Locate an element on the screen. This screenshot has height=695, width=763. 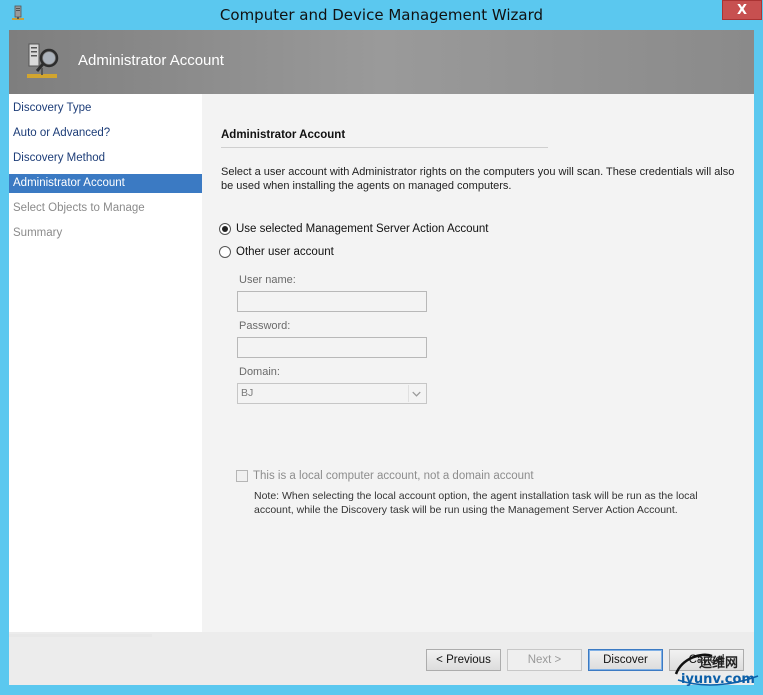
nav-item-discovery-type: Discovery Type is located at coordinates (105, 108).